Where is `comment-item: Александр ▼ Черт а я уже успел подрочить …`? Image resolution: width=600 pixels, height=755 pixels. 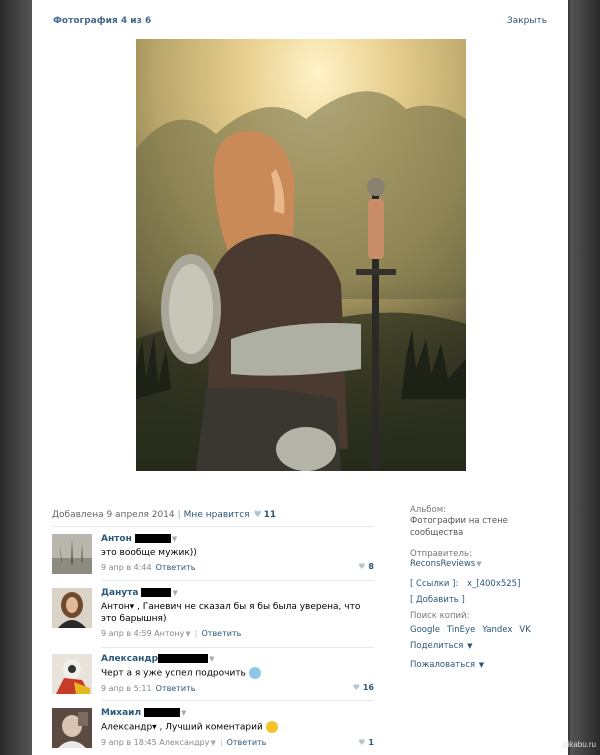
comment-item: Александр ▼ Черт а я уже успел подрочить … is located at coordinates (213, 674).